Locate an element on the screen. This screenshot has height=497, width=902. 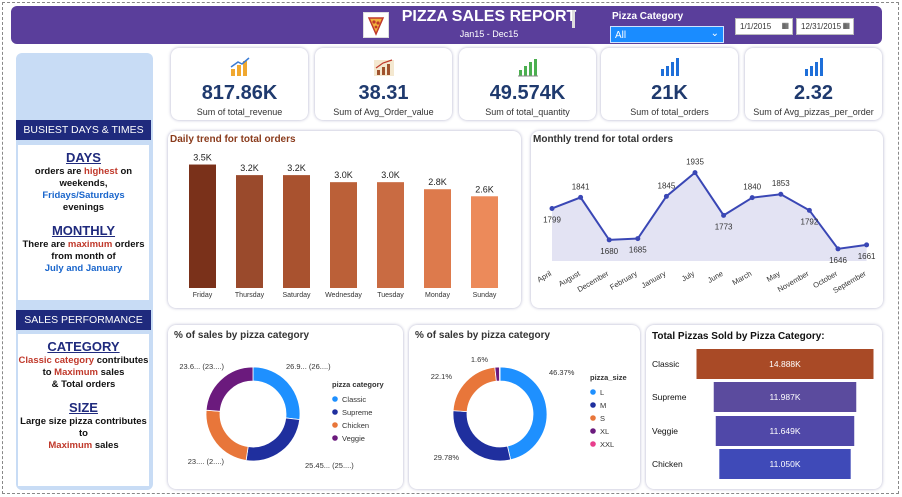
donut-slice-label: 26.9... (26....) is located at coordinates (308, 366).